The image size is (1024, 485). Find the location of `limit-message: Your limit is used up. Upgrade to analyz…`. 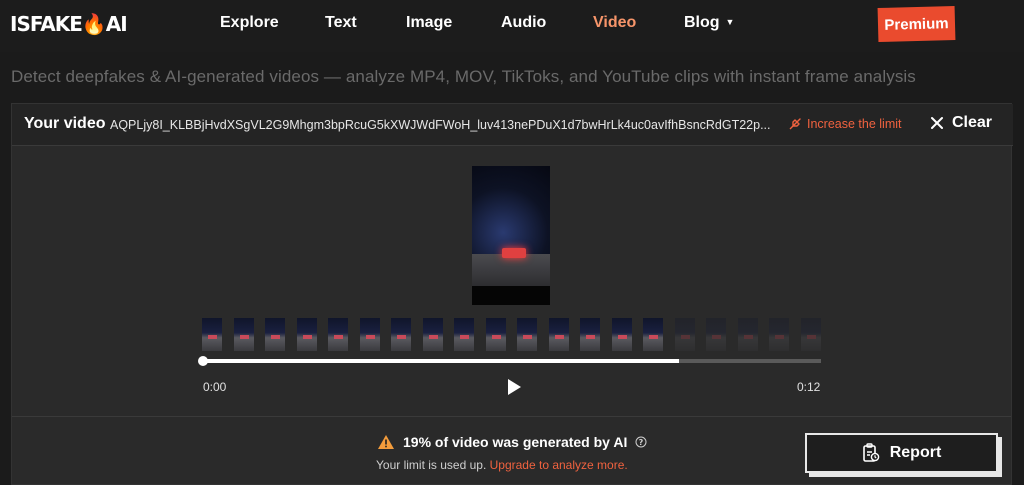

limit-message: Your limit is used up. Upgrade to analyz… is located at coordinates (502, 465).